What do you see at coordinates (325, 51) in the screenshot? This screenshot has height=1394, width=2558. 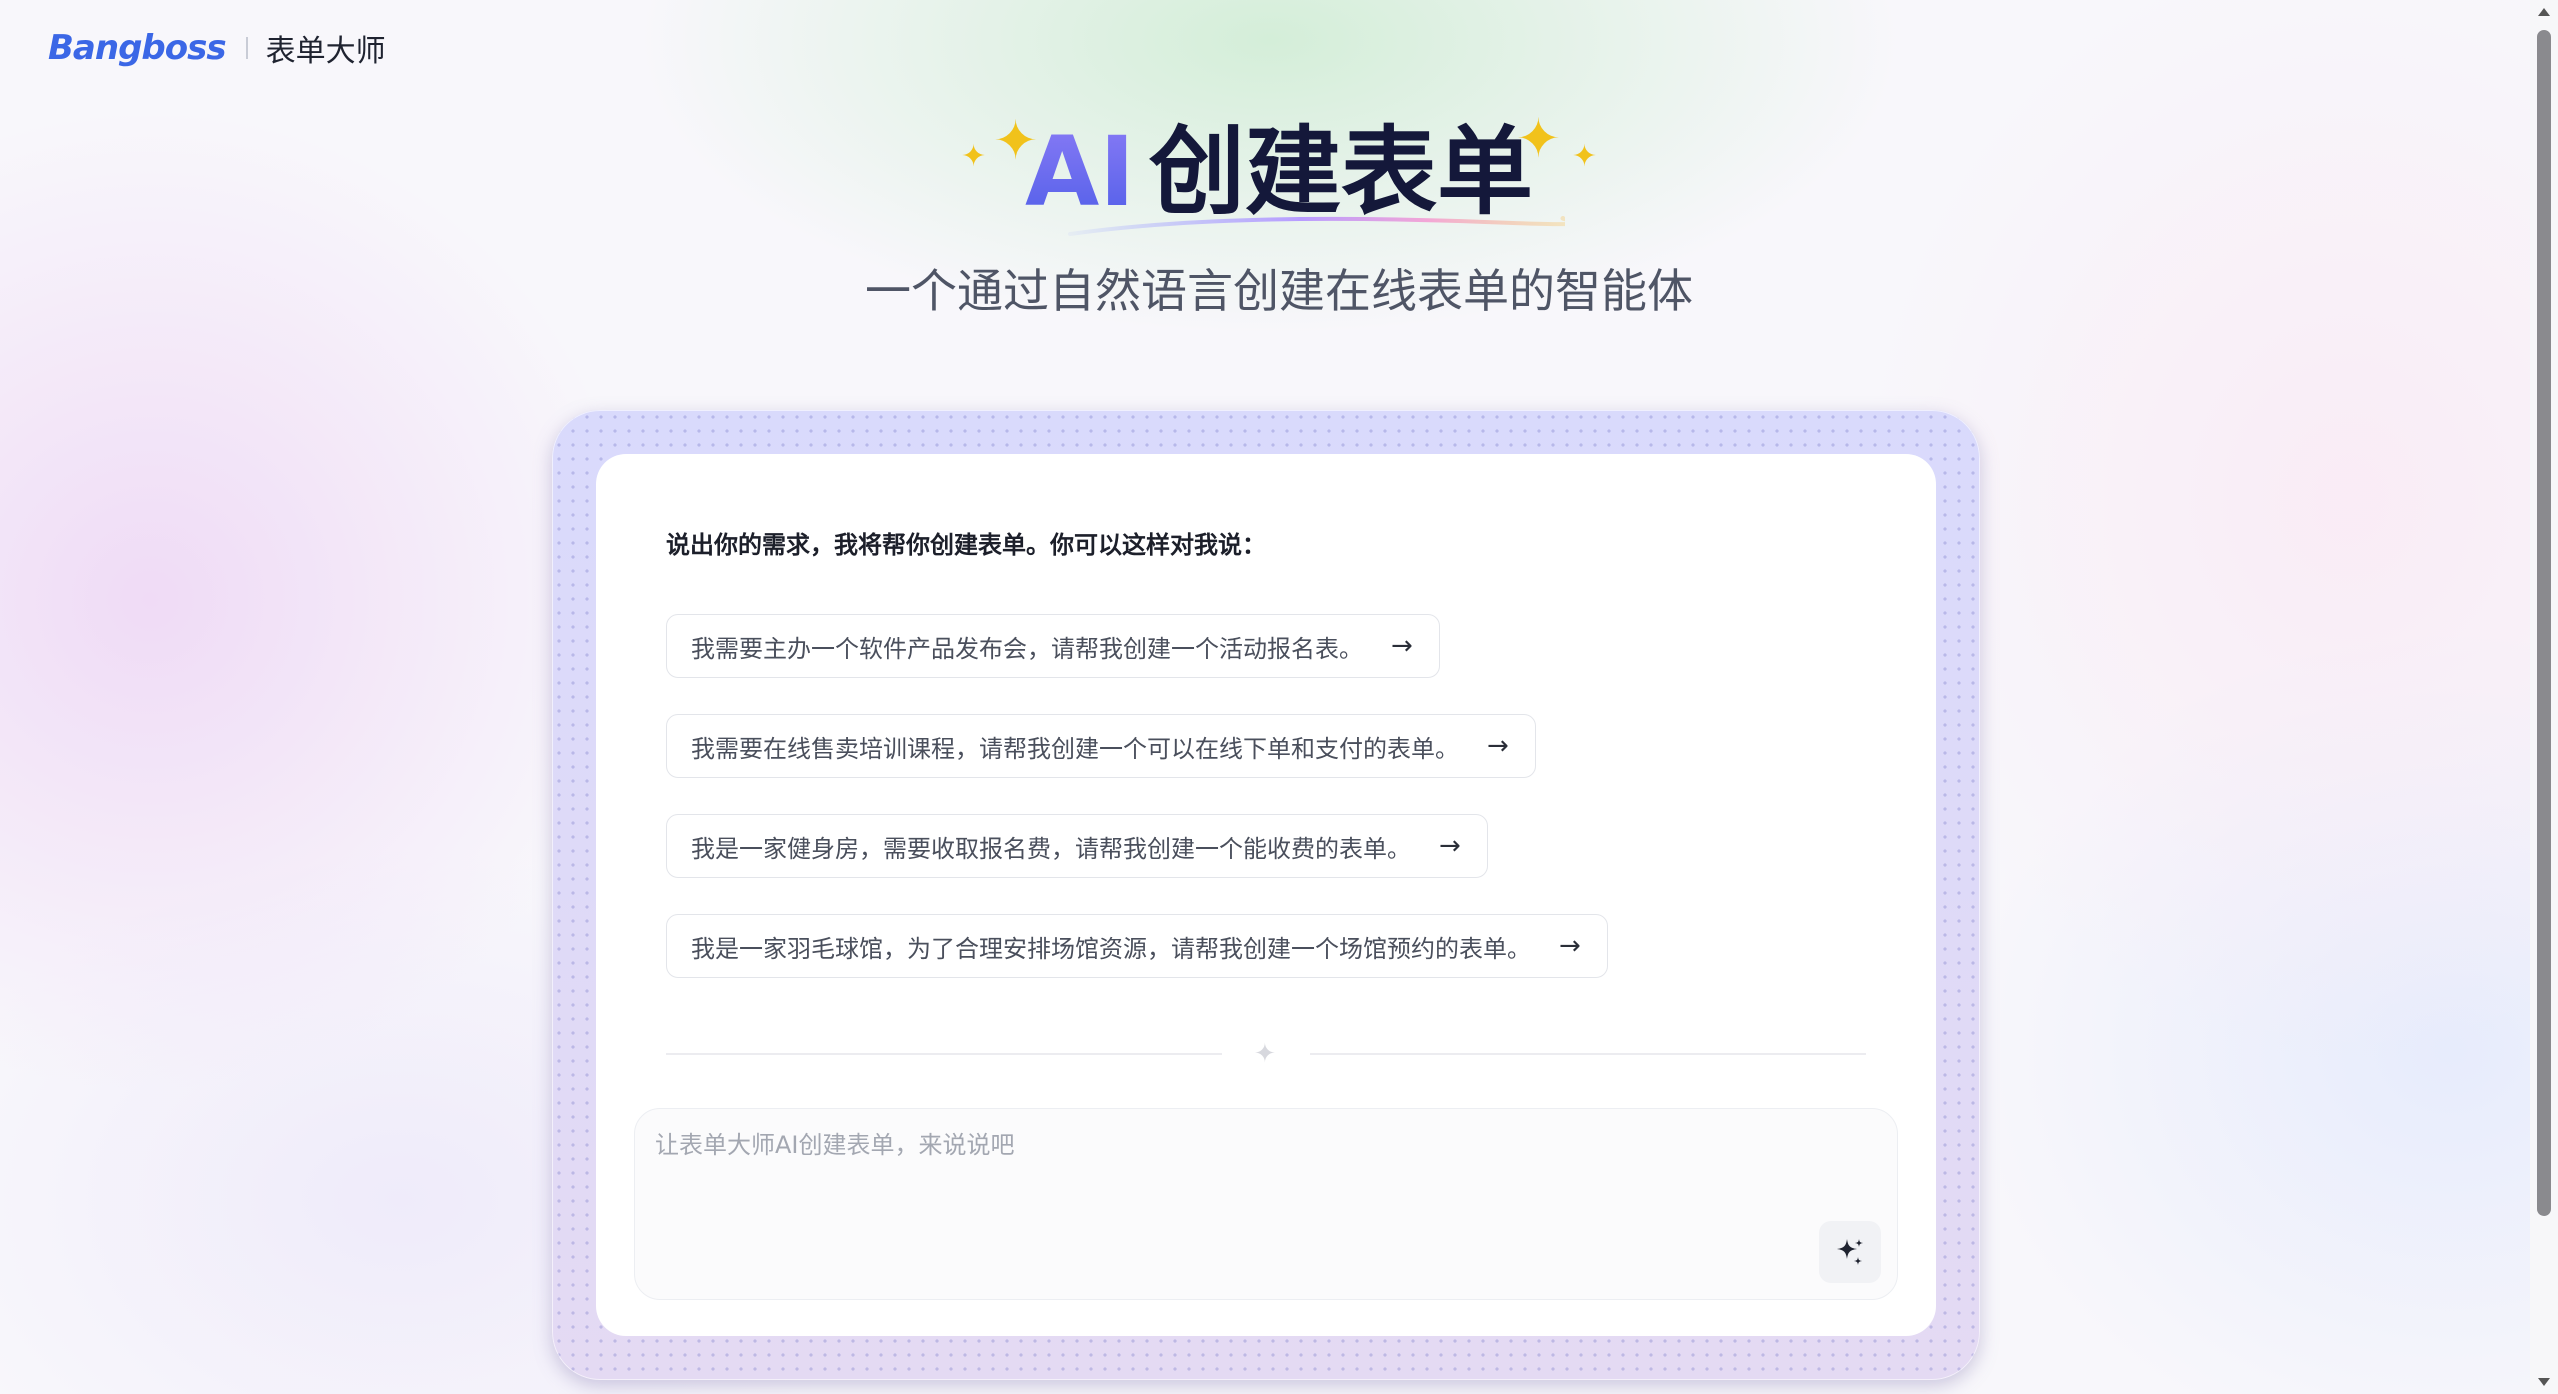 I see `product-name: 表单大师` at bounding box center [325, 51].